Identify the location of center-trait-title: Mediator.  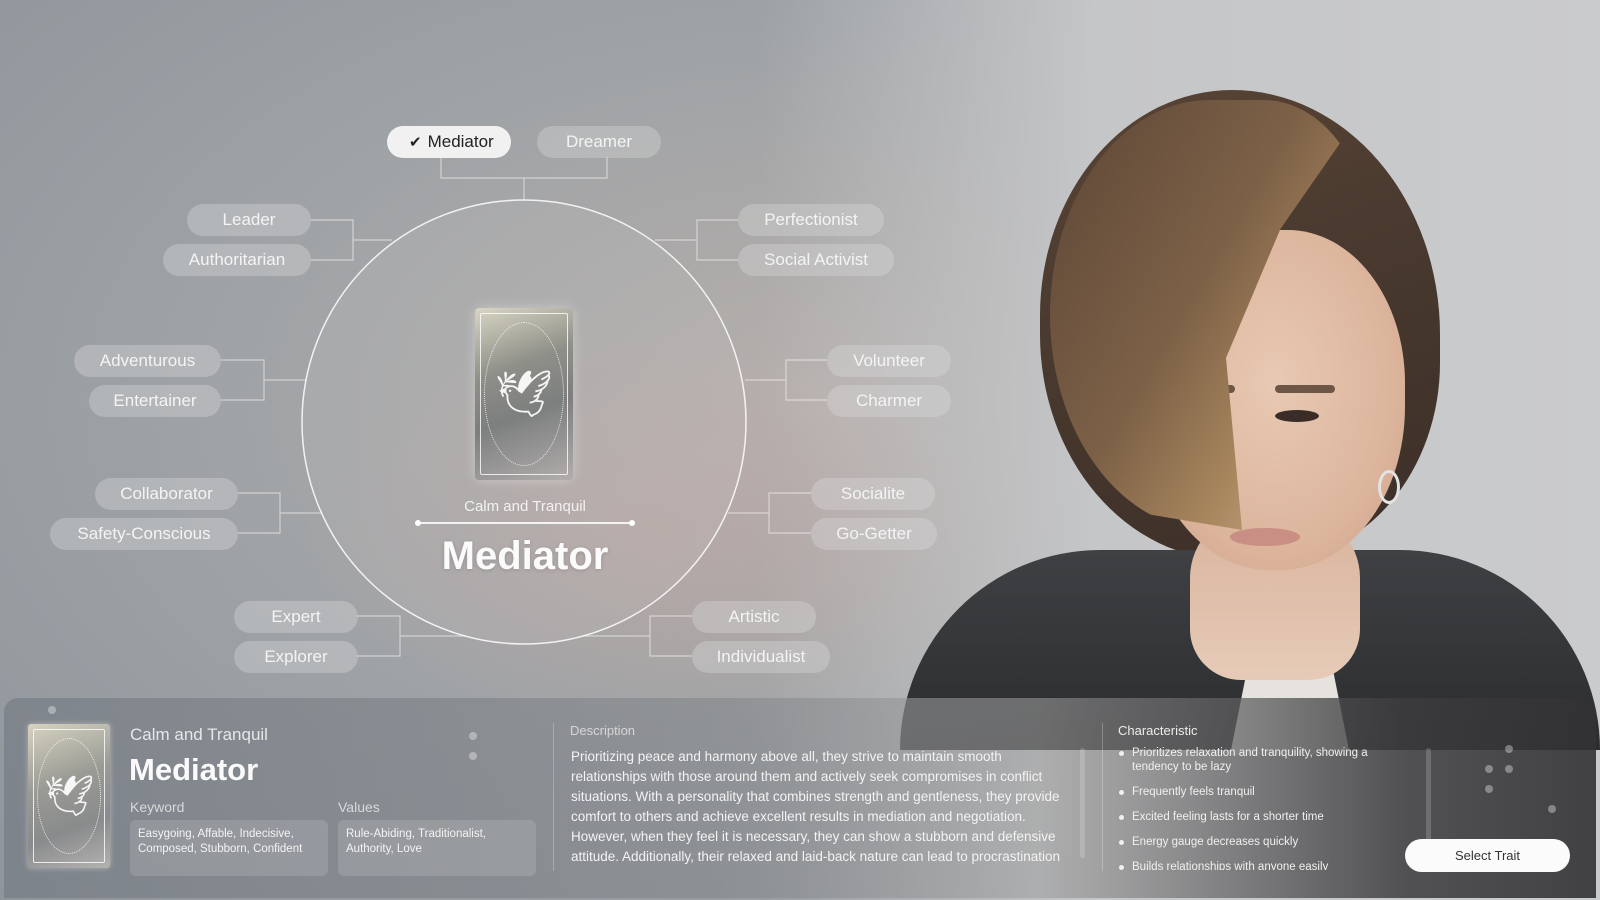
(525, 556).